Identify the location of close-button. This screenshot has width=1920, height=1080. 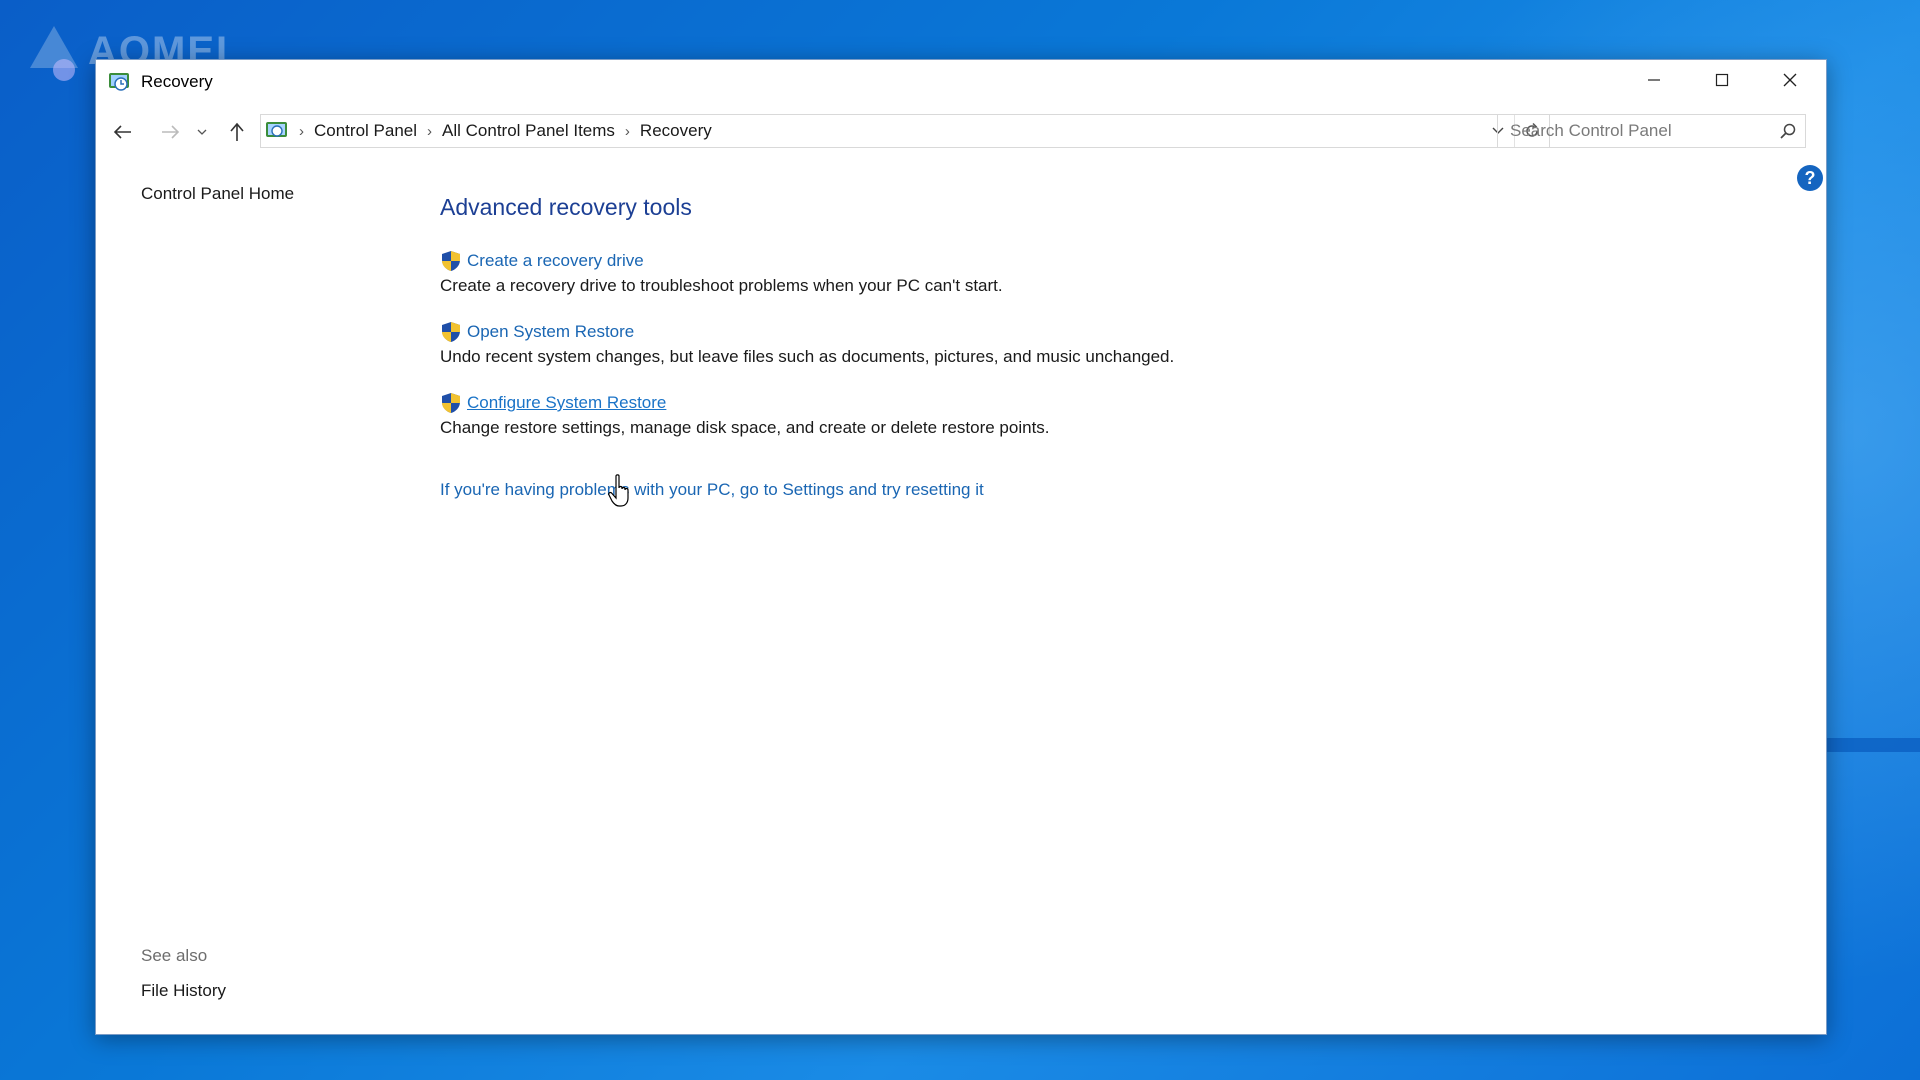
(1790, 80).